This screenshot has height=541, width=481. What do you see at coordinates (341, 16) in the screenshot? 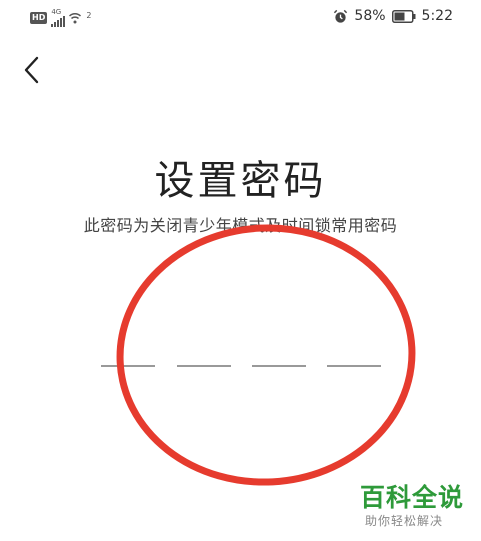
I see `alarm-icon` at bounding box center [341, 16].